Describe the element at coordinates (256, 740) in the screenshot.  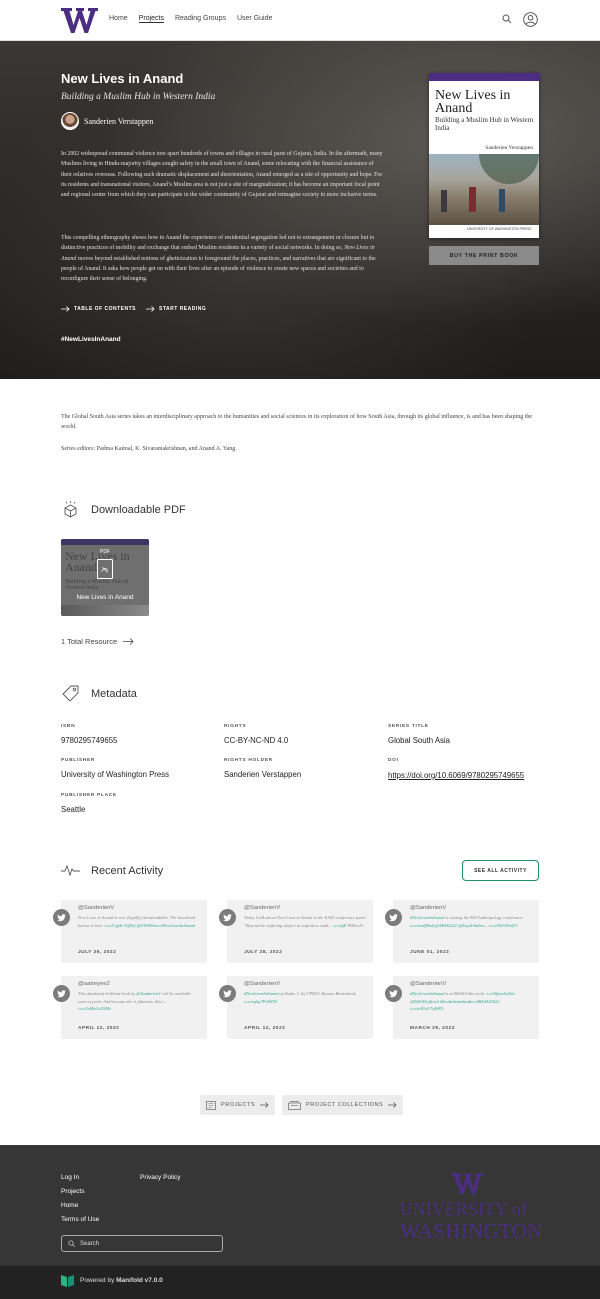
I see `rights-value: CC-BY-NC-ND 4.0` at that location.